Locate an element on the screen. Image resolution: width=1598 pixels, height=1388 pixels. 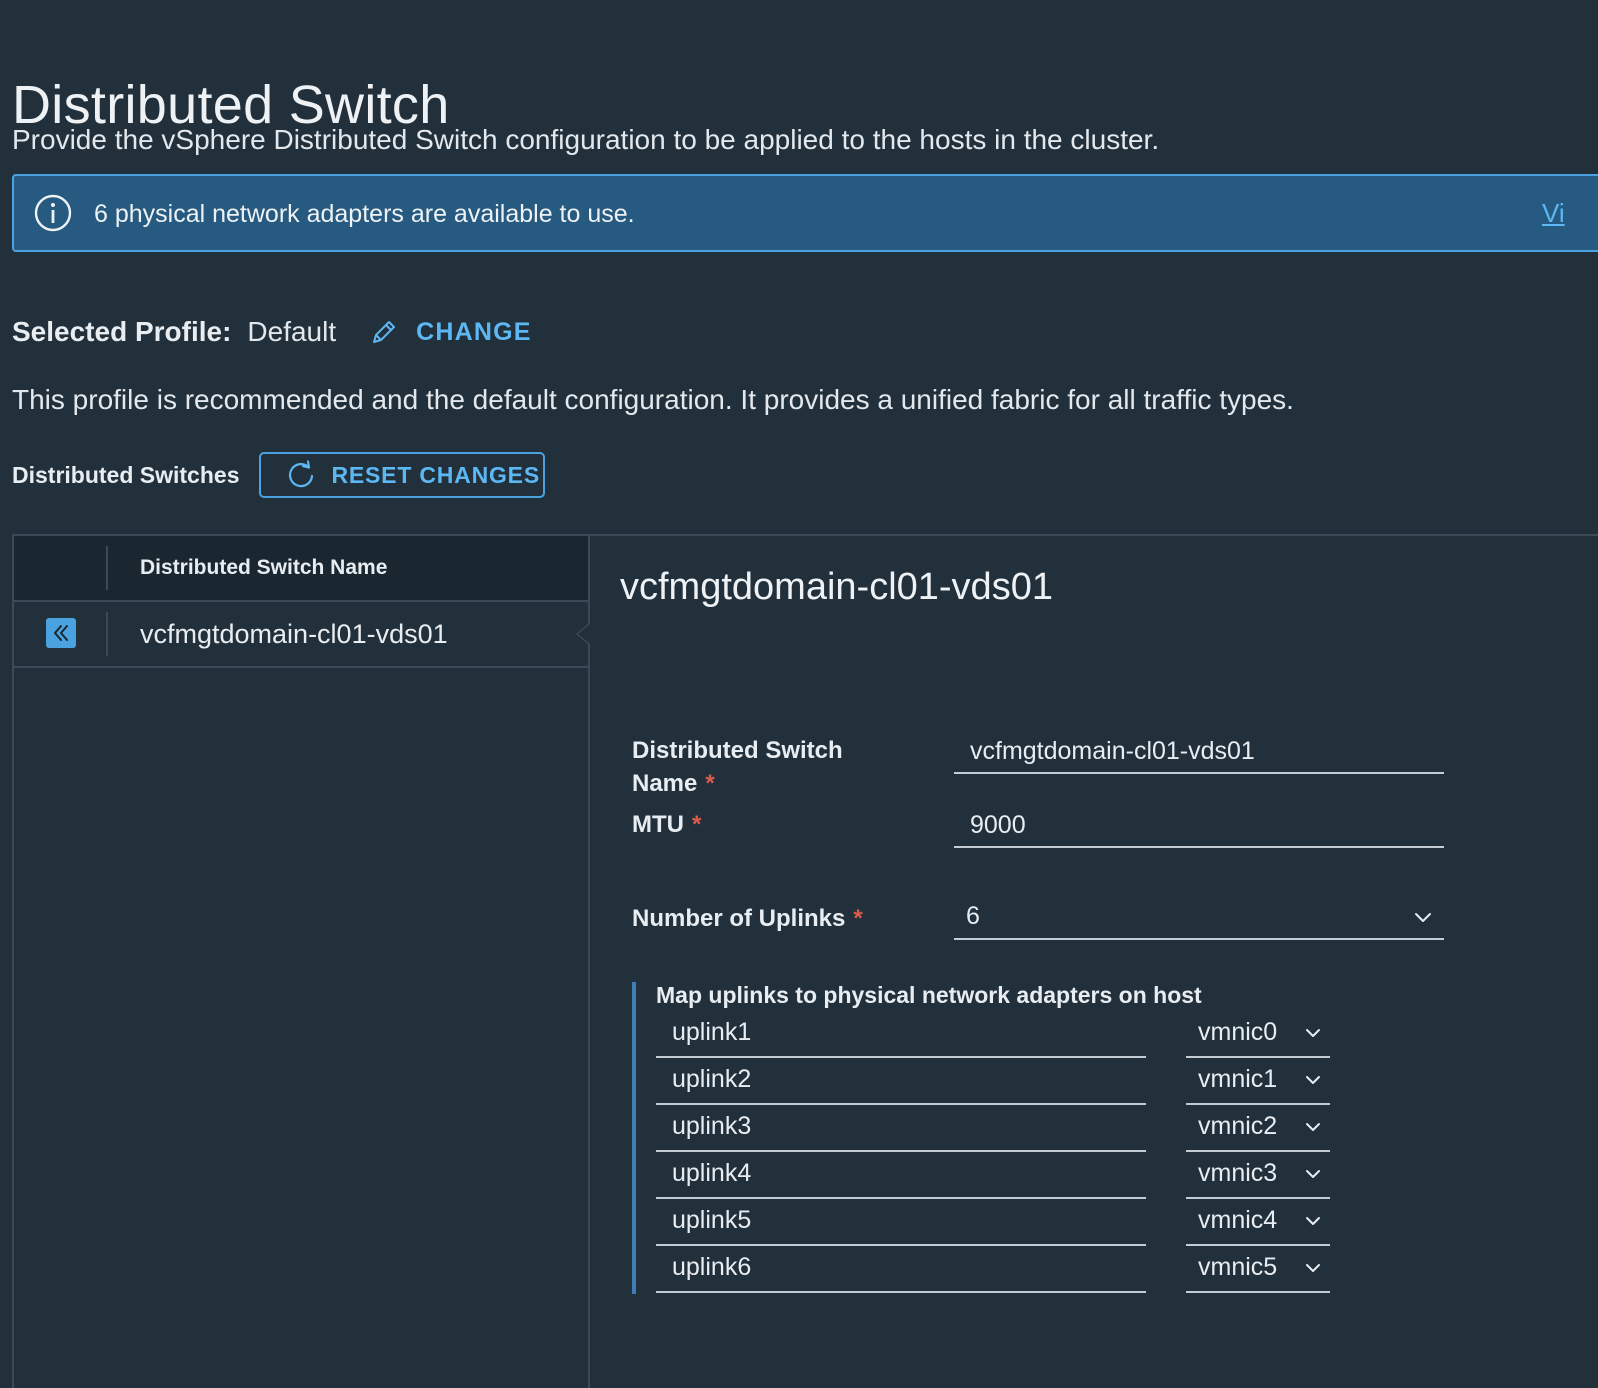
grid-header: Distributed Switch Name is located at coordinates (301, 569).